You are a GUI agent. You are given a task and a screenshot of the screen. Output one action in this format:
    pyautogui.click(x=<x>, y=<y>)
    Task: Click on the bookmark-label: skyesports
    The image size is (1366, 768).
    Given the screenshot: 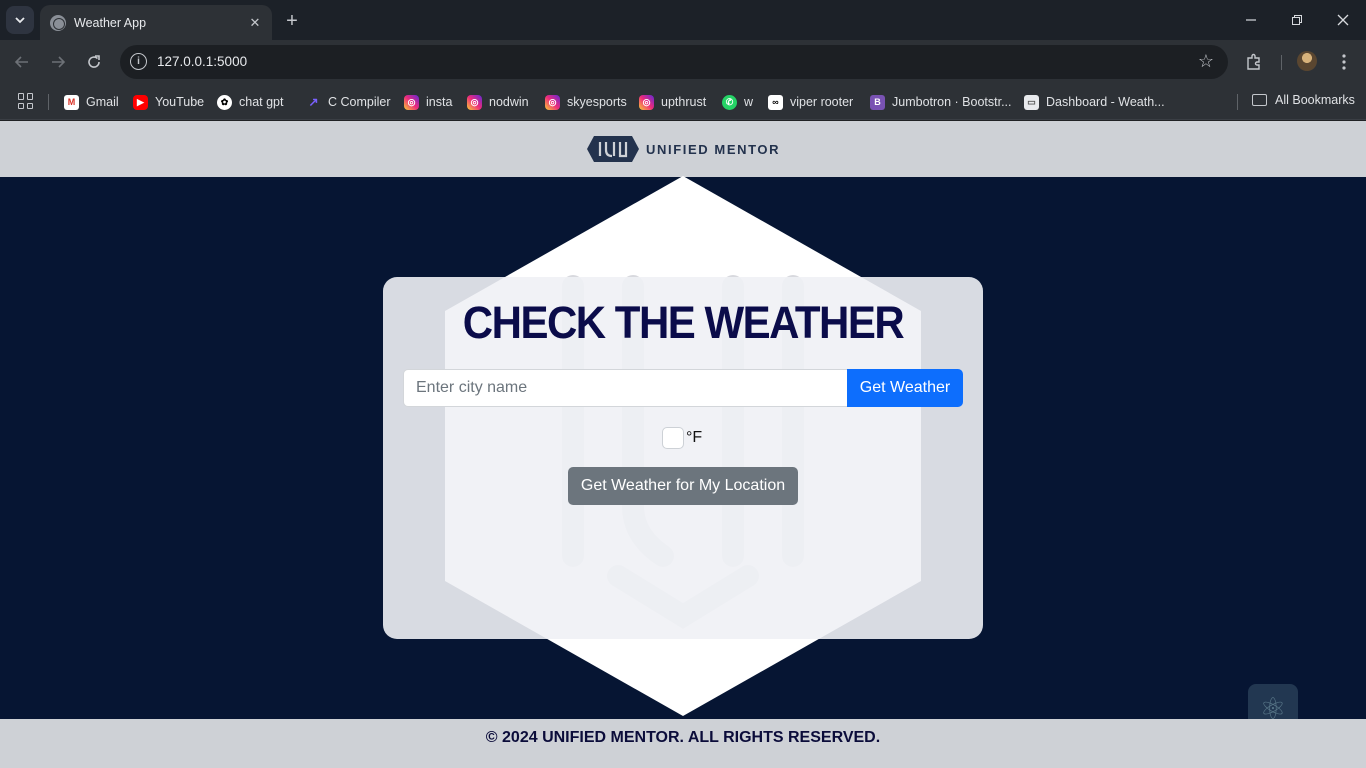 What is the action you would take?
    pyautogui.click(x=597, y=102)
    